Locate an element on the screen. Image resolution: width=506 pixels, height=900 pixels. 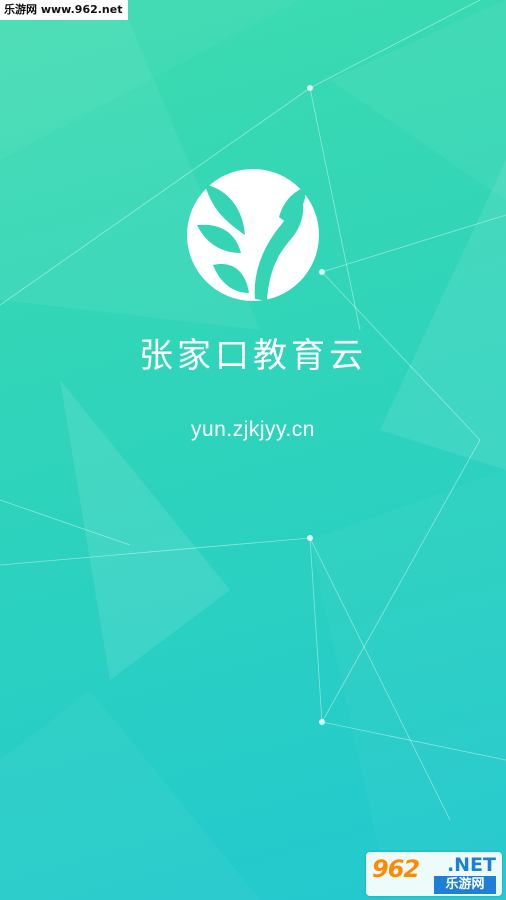
app-name: 张家口教育云 is located at coordinates (253, 356).